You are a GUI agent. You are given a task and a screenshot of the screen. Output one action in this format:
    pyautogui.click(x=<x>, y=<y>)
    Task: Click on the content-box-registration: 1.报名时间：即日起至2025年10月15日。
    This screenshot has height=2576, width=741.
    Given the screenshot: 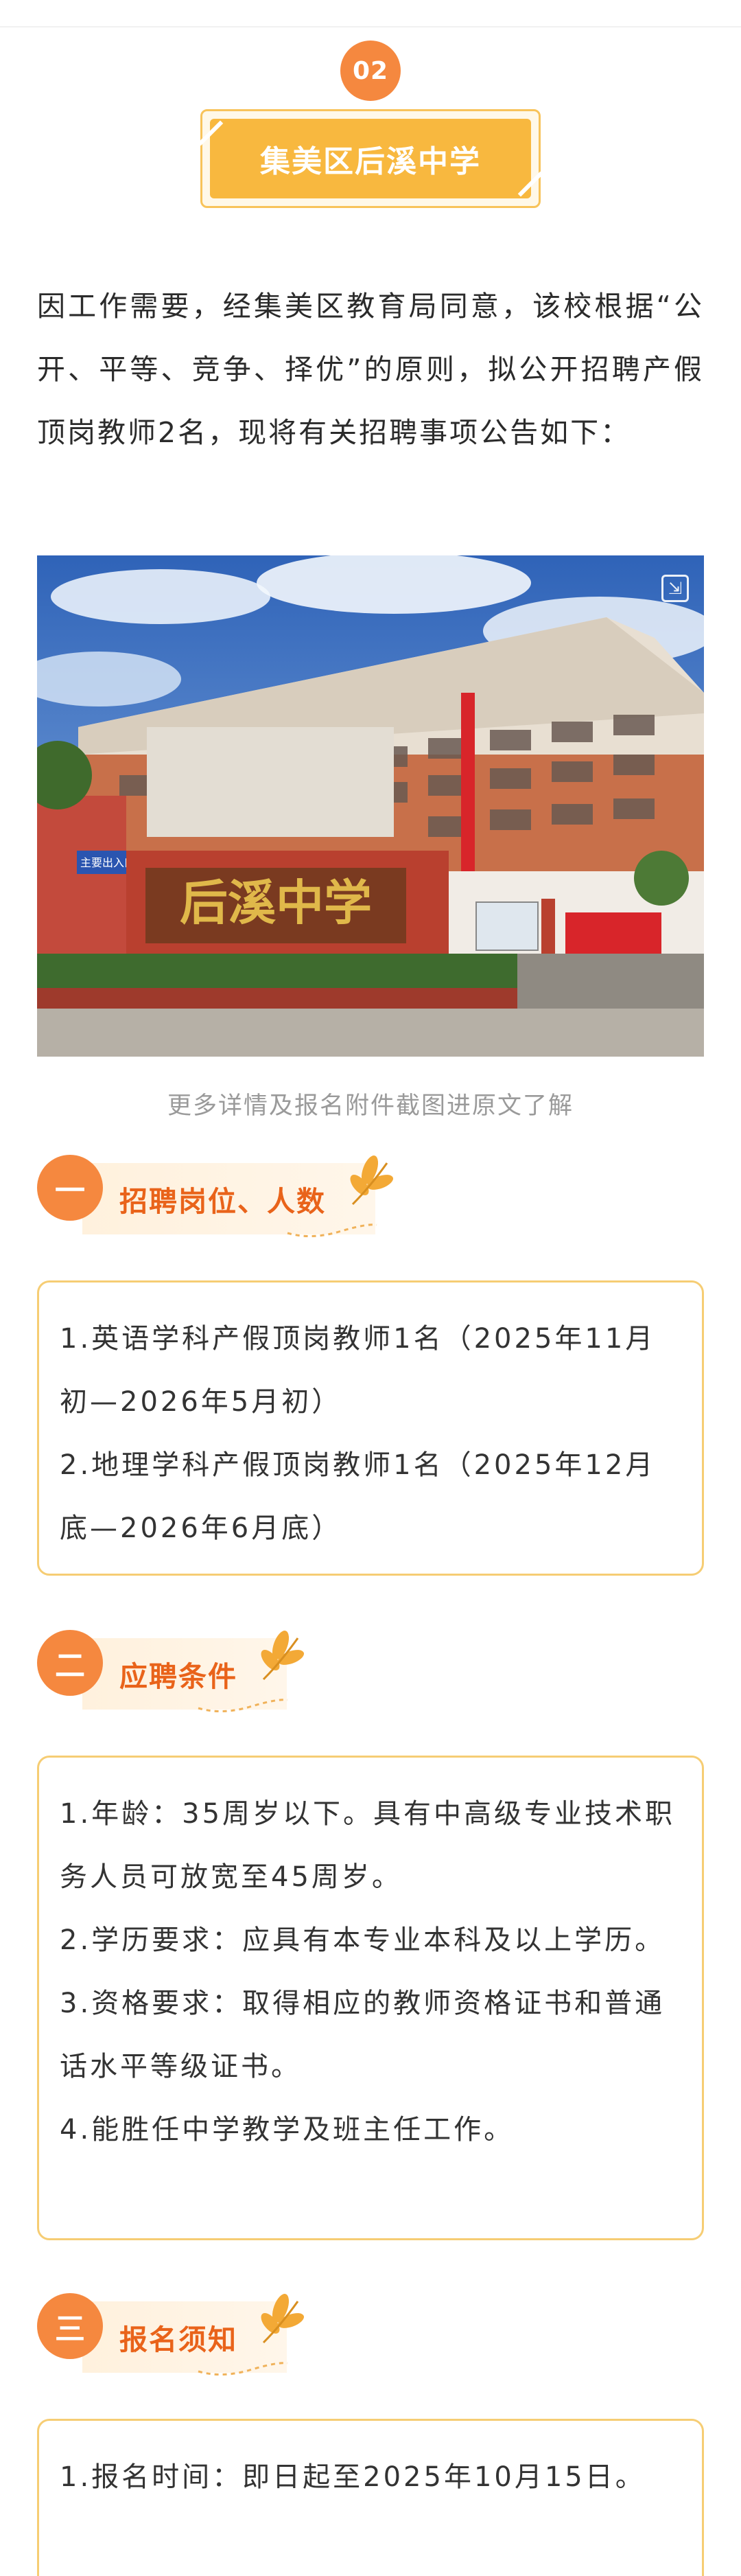 What is the action you would take?
    pyautogui.click(x=370, y=2497)
    